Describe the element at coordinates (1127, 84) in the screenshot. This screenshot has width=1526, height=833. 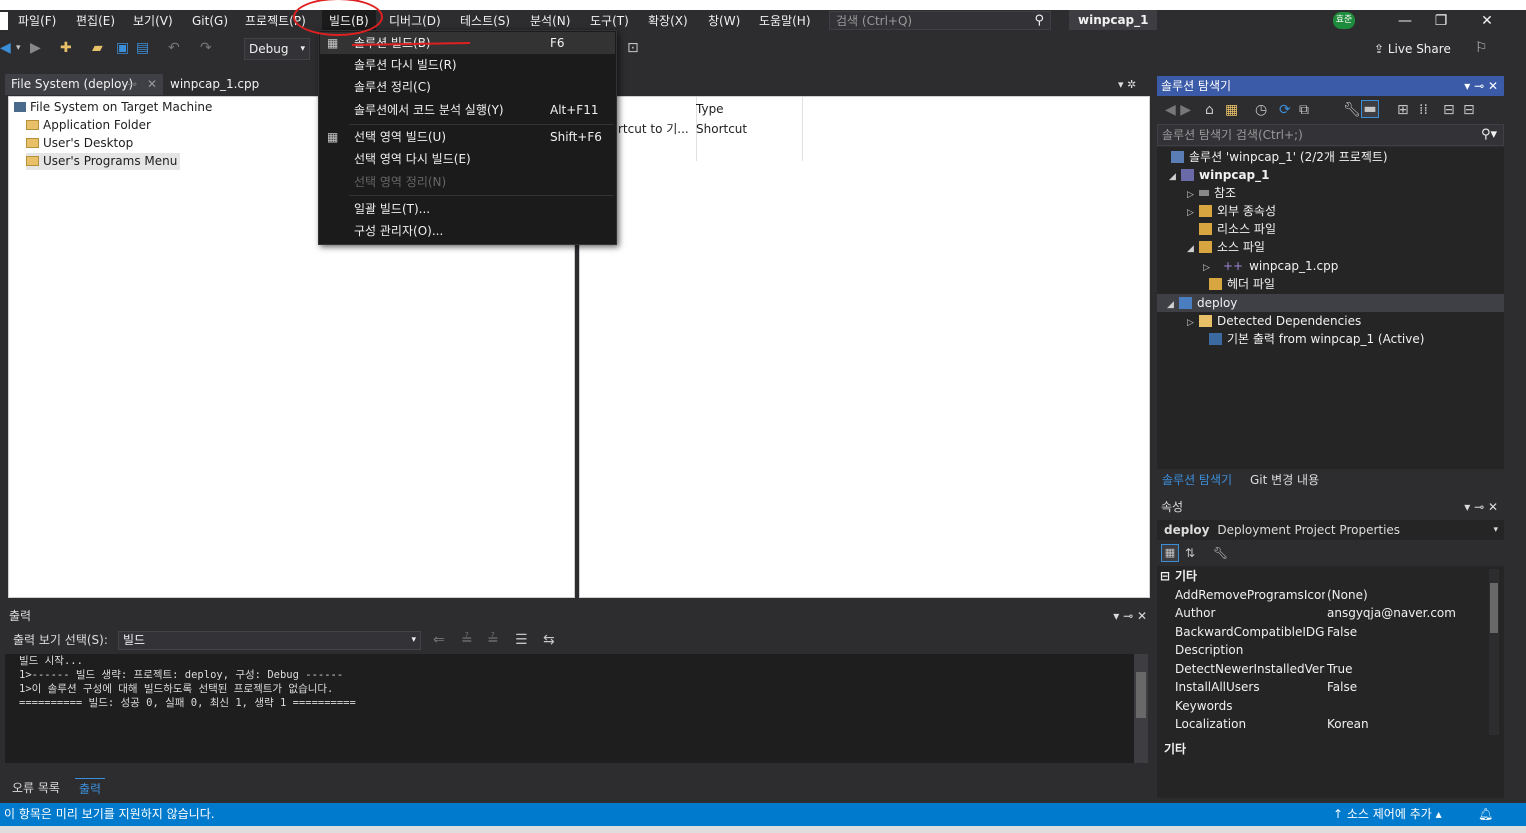
I see `tab-overflow-icon: ▾ ✲` at that location.